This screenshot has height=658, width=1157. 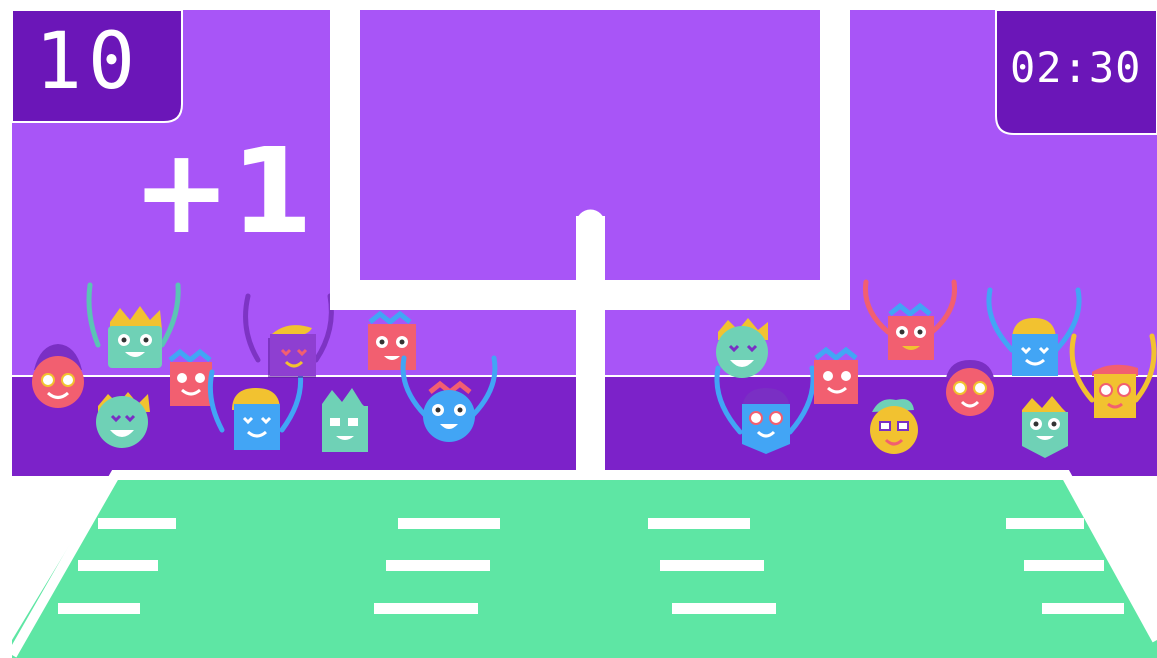 What do you see at coordinates (88, 62) in the screenshot?
I see `score-counter: 10` at bounding box center [88, 62].